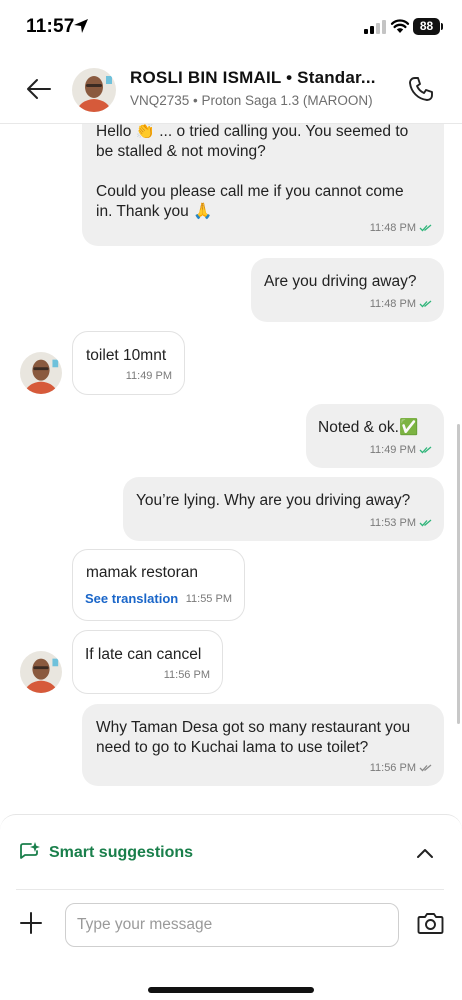 This screenshot has height=1000, width=462. I want to click on message-bubble-incoming: If late can cancel 11:56 PM, so click(147, 662).